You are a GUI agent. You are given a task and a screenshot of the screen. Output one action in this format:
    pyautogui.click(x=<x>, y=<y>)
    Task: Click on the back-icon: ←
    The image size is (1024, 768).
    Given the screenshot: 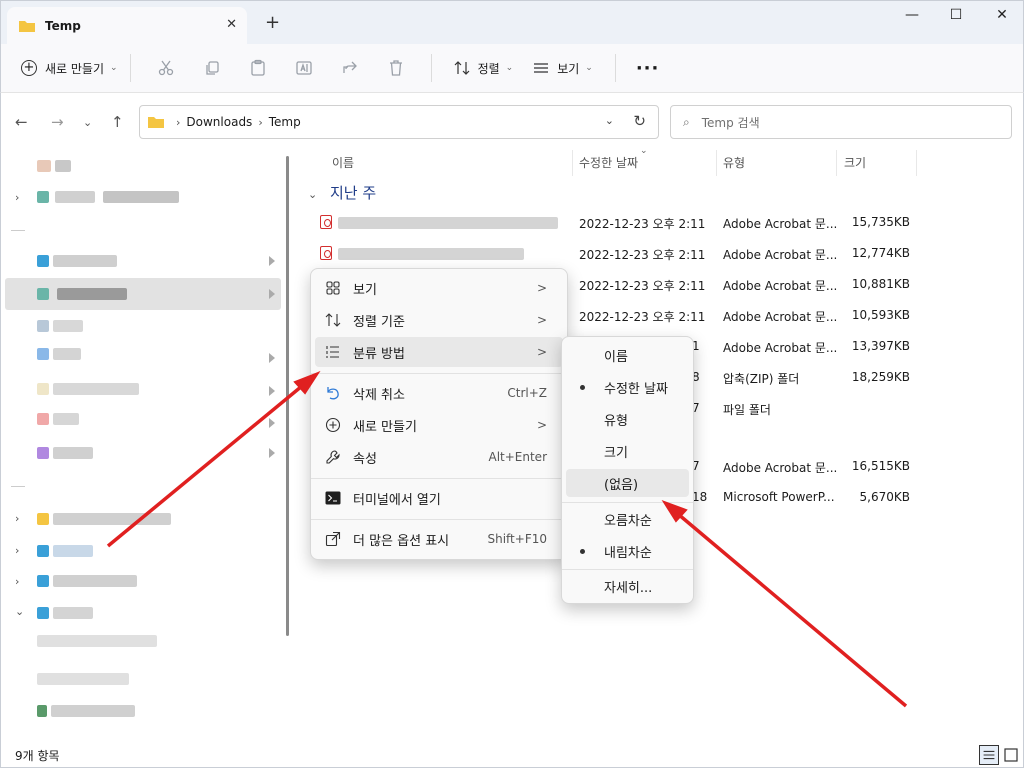 What is the action you would take?
    pyautogui.click(x=21, y=122)
    